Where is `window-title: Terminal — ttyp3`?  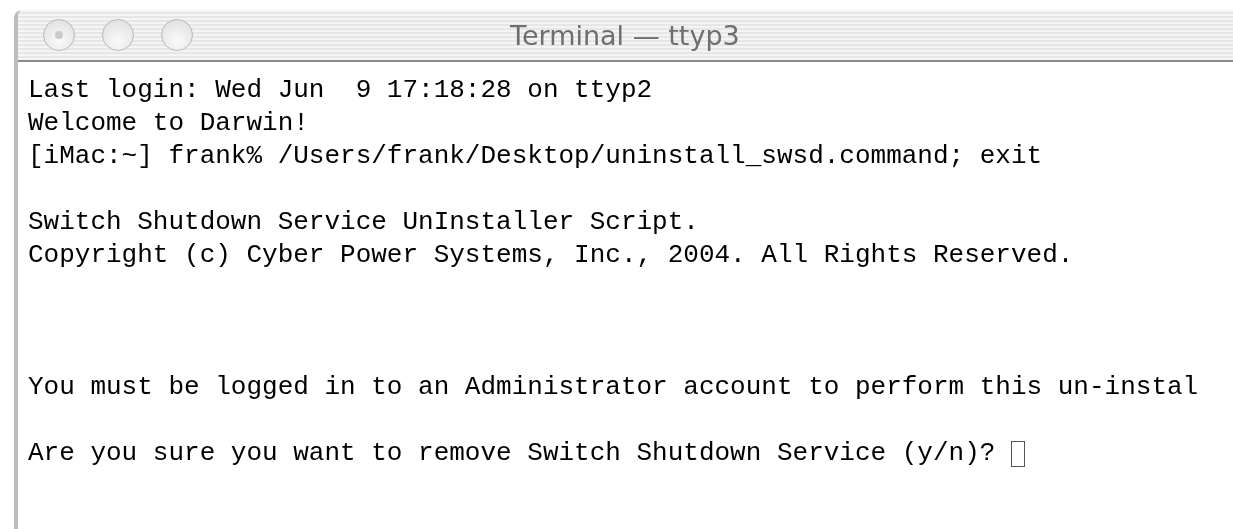 window-title: Terminal — ttyp3 is located at coordinates (625, 35).